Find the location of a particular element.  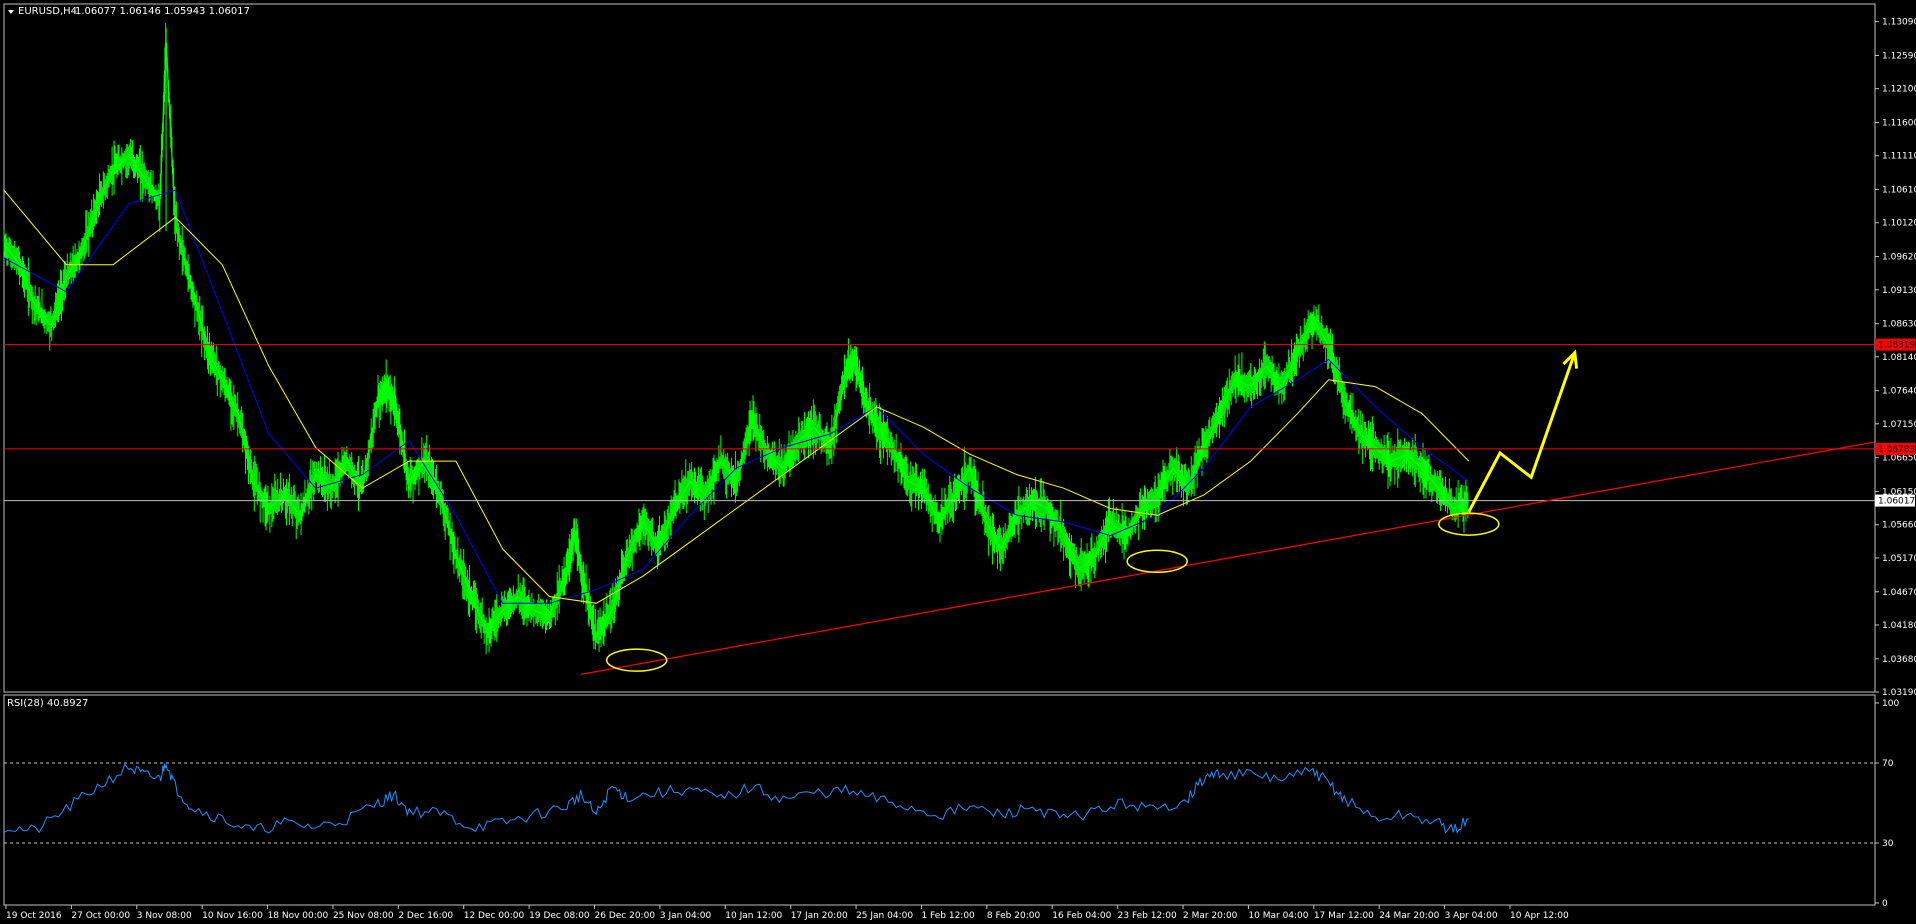

rsi-tick-label: 100 is located at coordinates (1890, 704).